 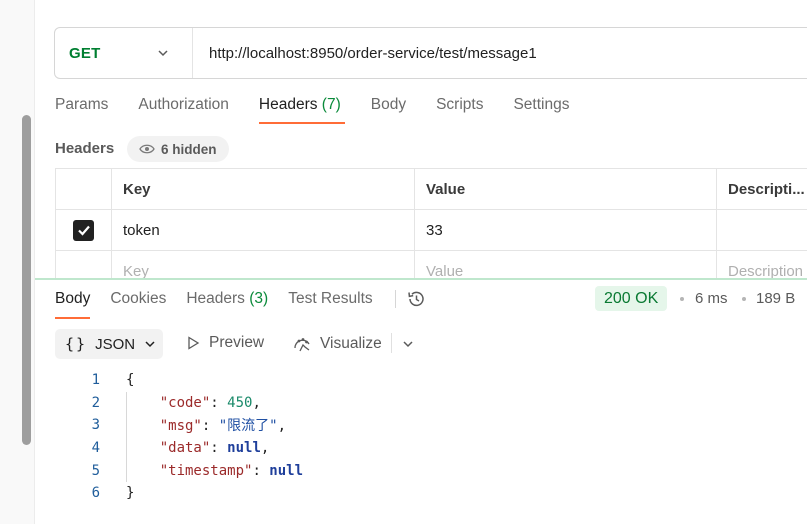 What do you see at coordinates (775, 298) in the screenshot?
I see `response-size: 189 B` at bounding box center [775, 298].